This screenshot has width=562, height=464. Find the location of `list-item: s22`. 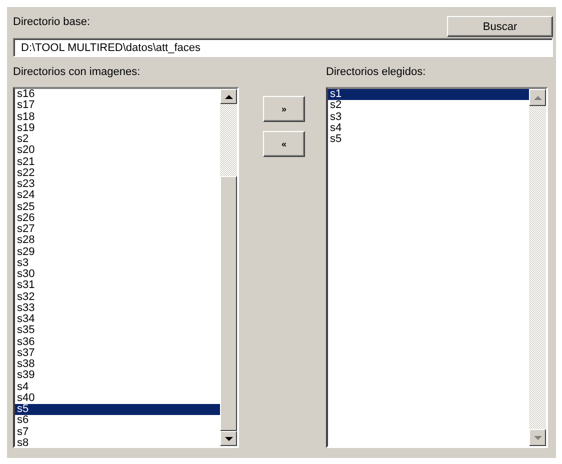

list-item: s22 is located at coordinates (117, 173).